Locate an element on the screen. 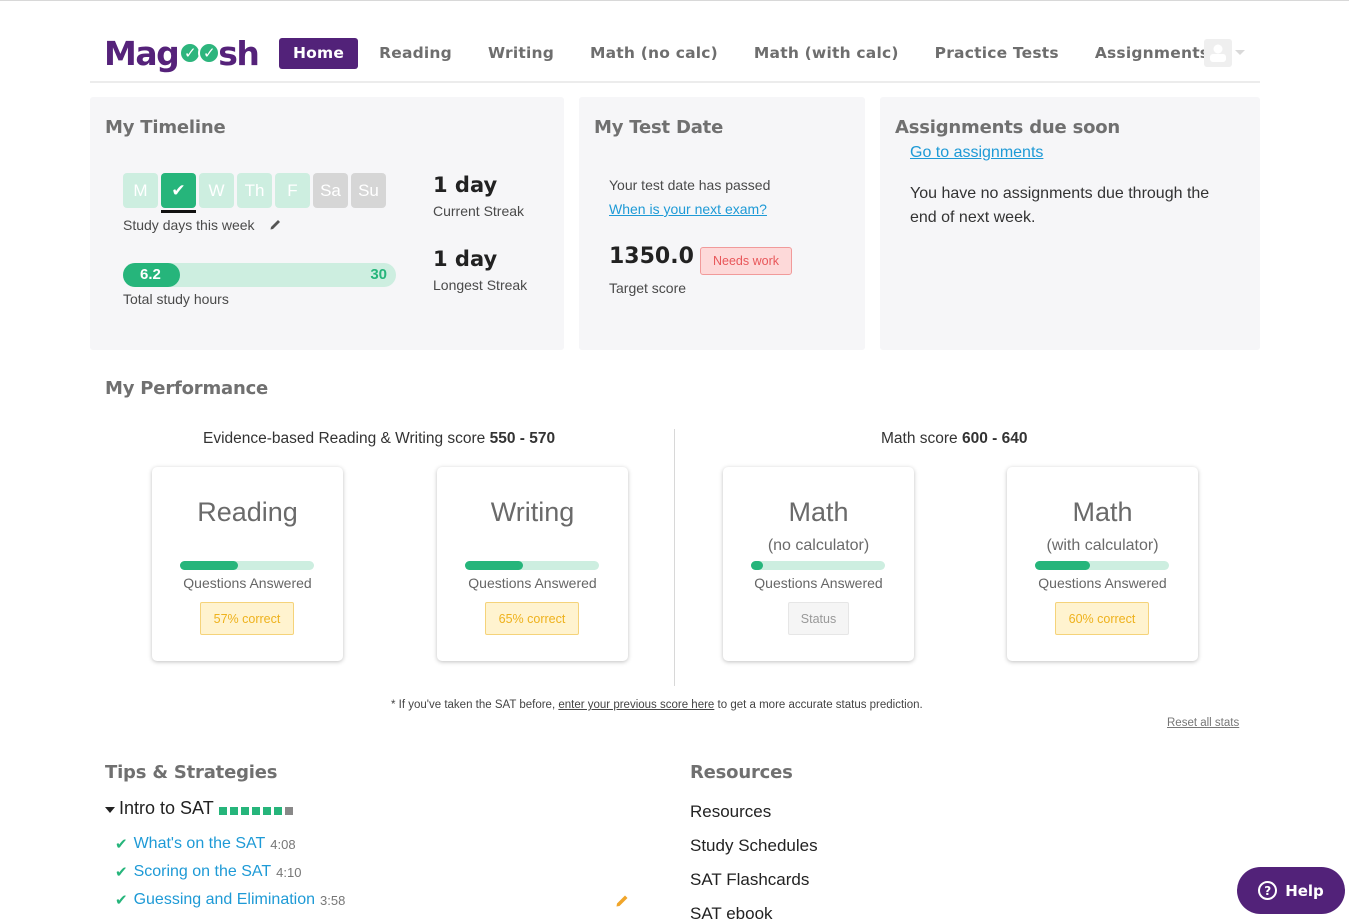 The width and height of the screenshot is (1349, 921). user-avatar-button is located at coordinates (1218, 53).